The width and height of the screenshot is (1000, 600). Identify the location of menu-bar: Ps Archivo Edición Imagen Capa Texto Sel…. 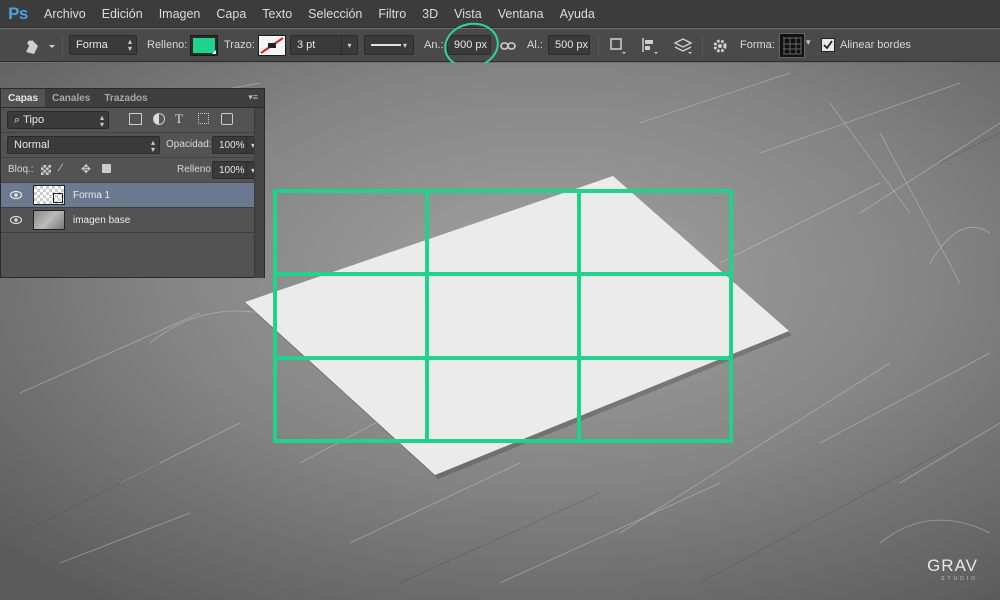
(500, 14).